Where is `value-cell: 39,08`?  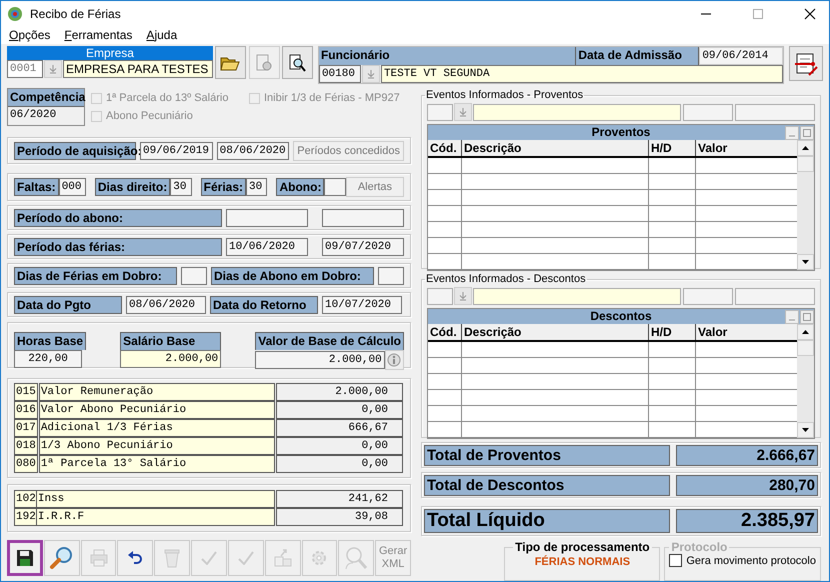 value-cell: 39,08 is located at coordinates (339, 517).